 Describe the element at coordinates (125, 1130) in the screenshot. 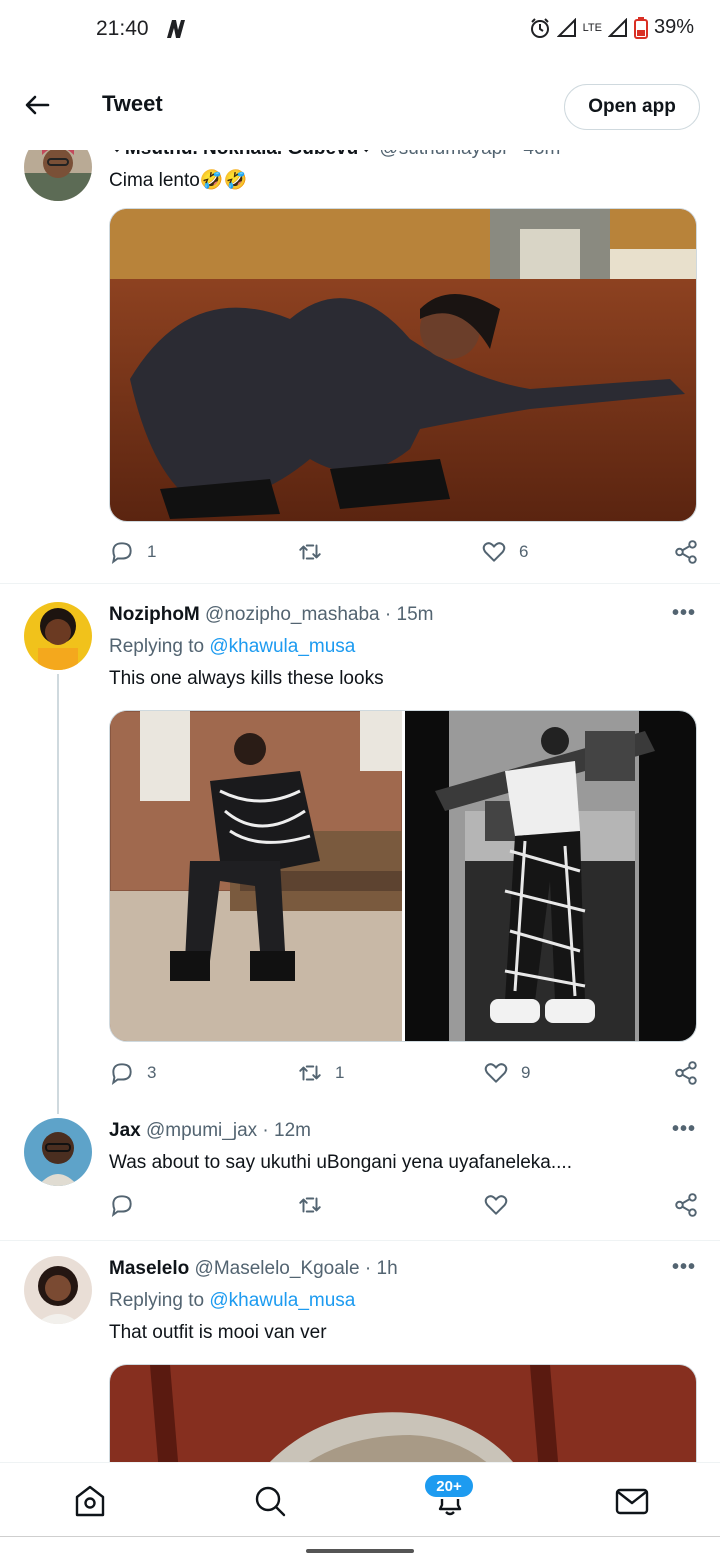

I see `display-name: Jax` at that location.